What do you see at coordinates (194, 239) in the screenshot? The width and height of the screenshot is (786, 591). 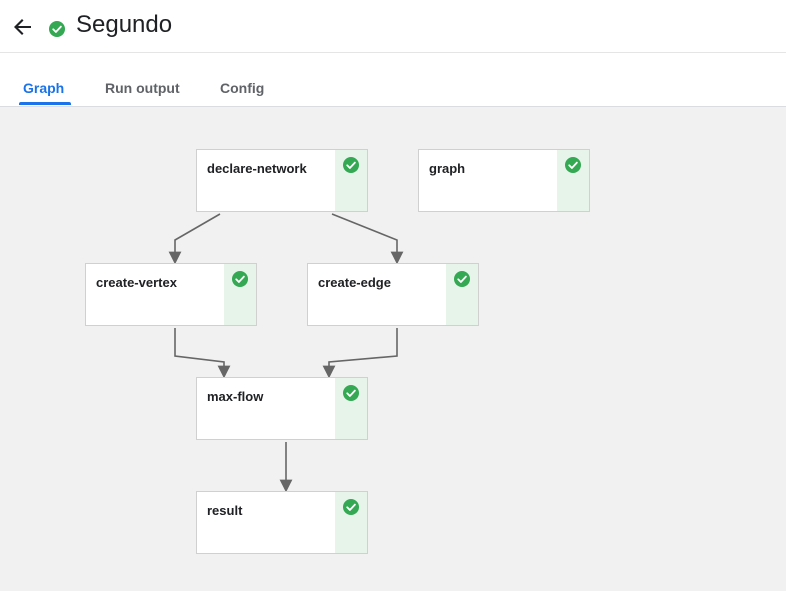 I see `edge-declare-network-create-vertex` at bounding box center [194, 239].